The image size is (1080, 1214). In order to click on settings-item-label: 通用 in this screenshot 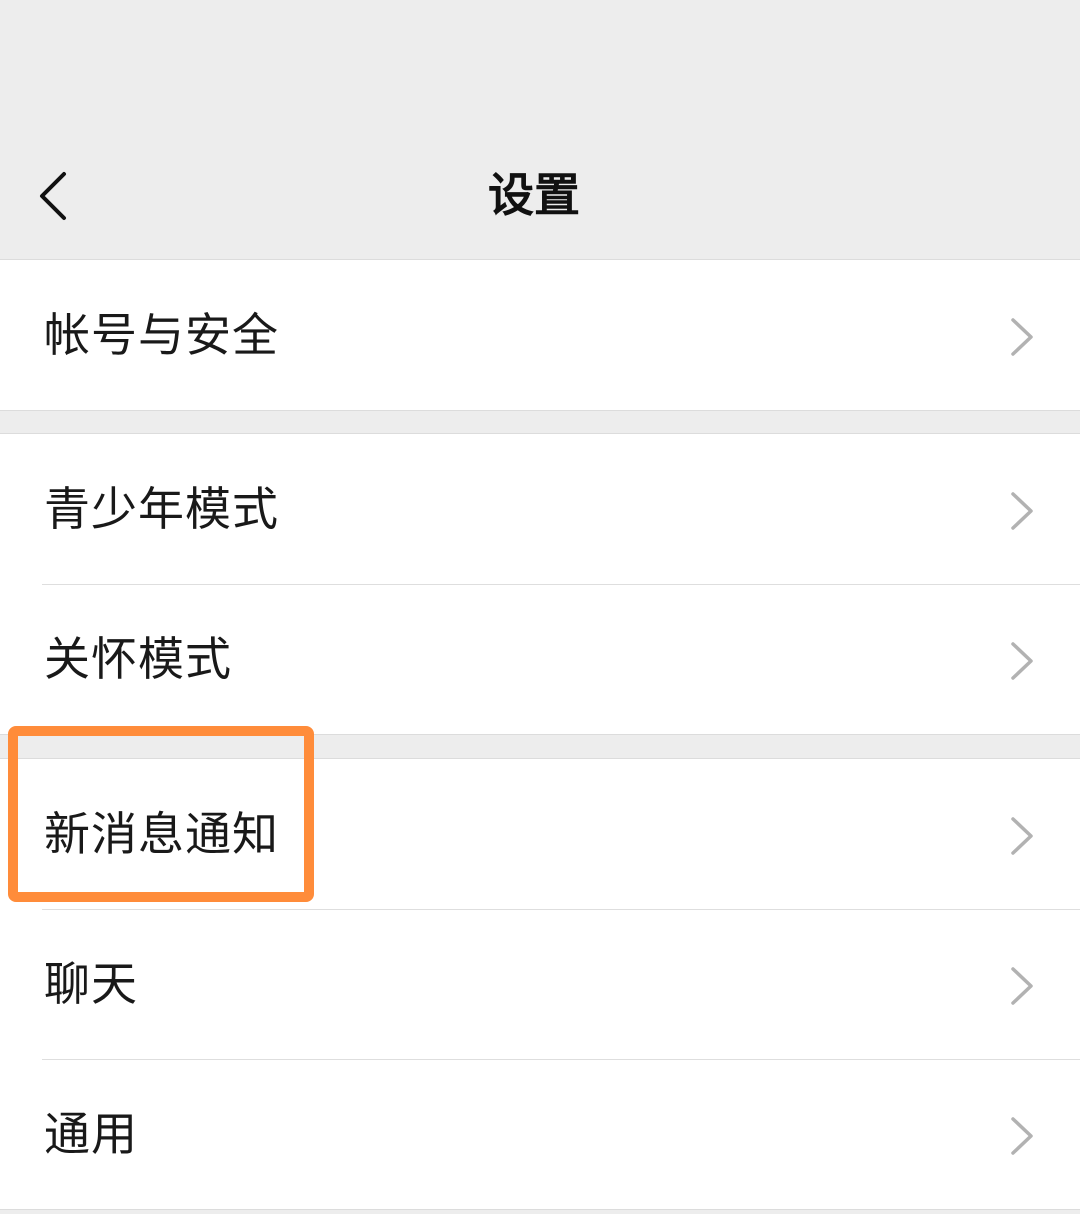, I will do `click(91, 1134)`.